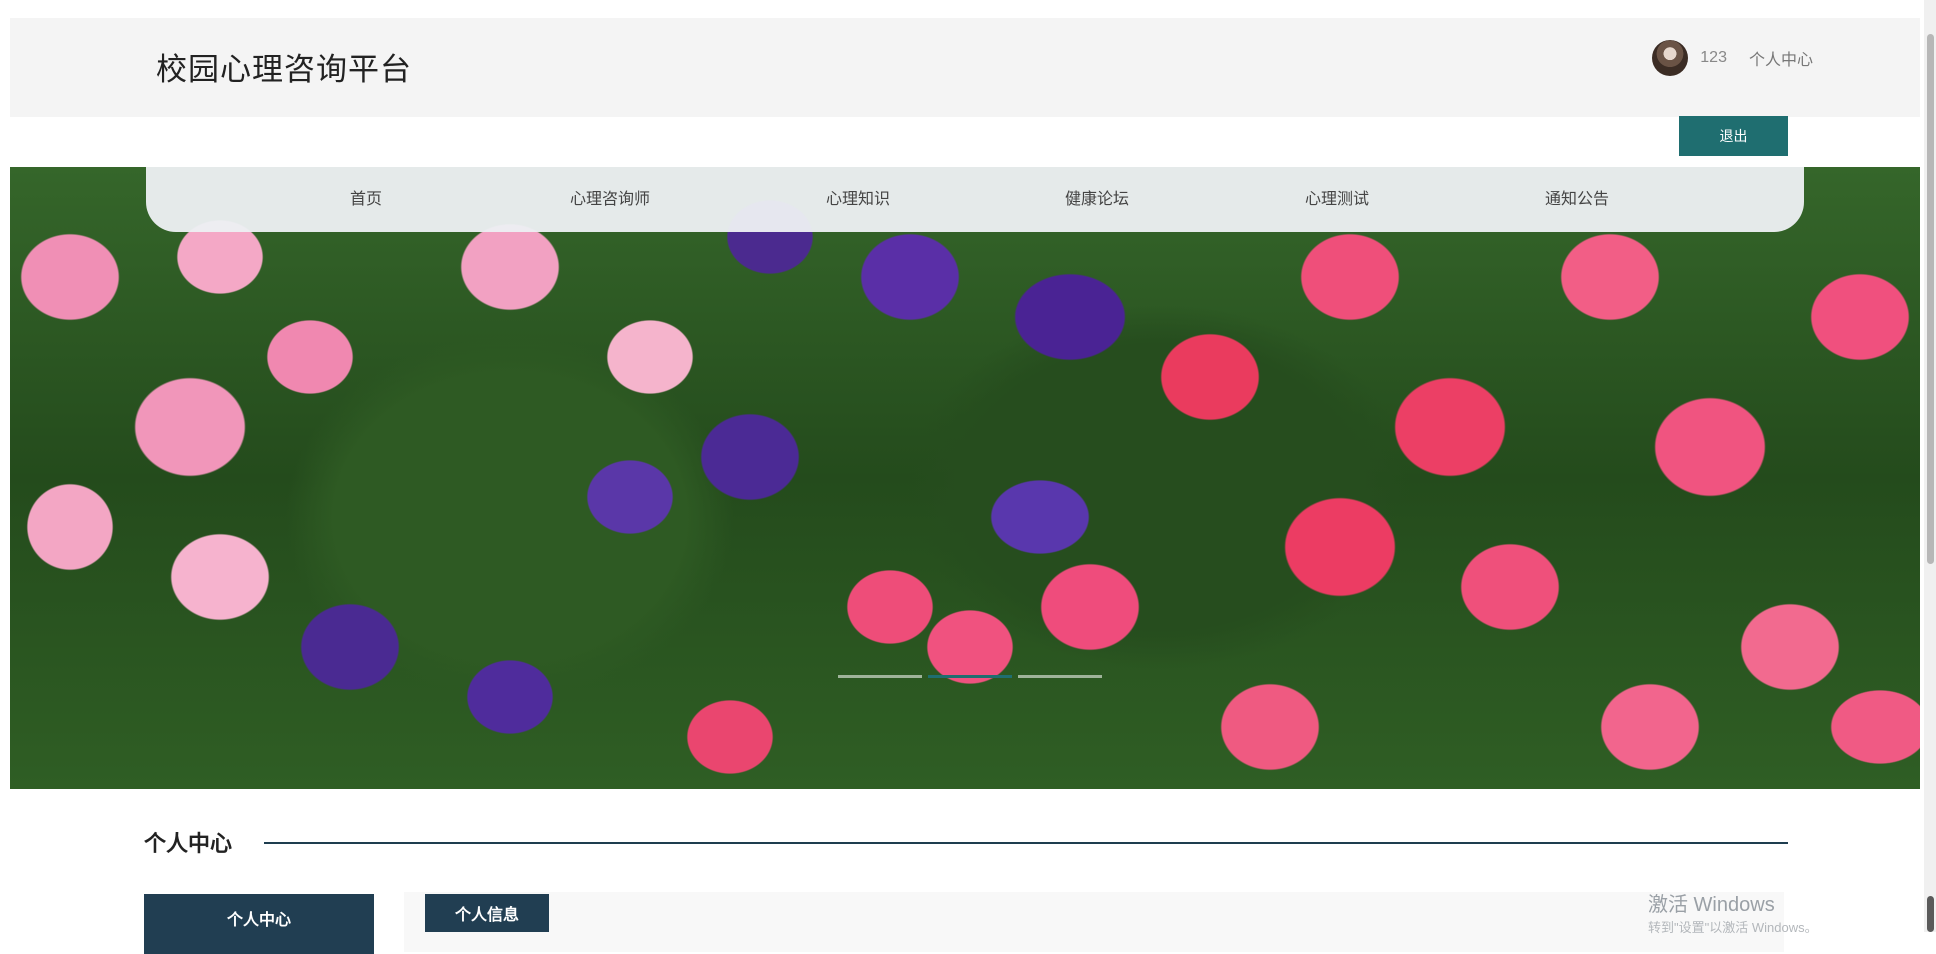 The width and height of the screenshot is (1936, 954). Describe the element at coordinates (1930, 914) in the screenshot. I see `scrollbar-thumb-inner` at that location.